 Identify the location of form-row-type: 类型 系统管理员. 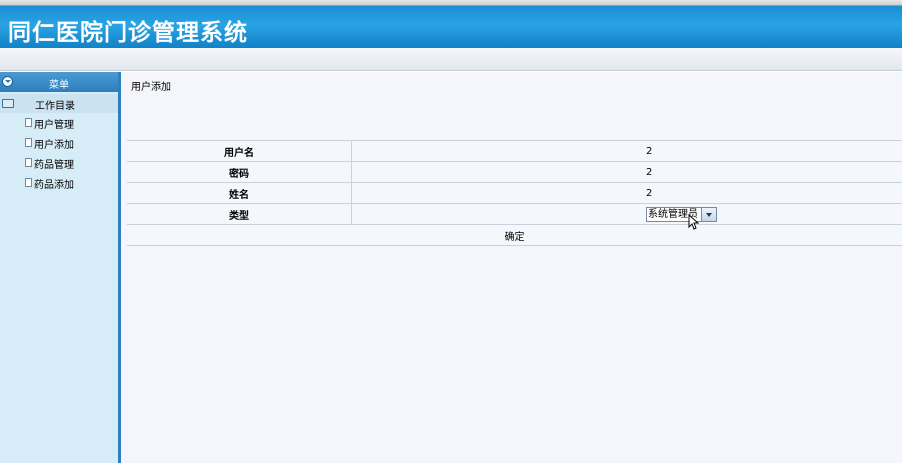
(514, 214).